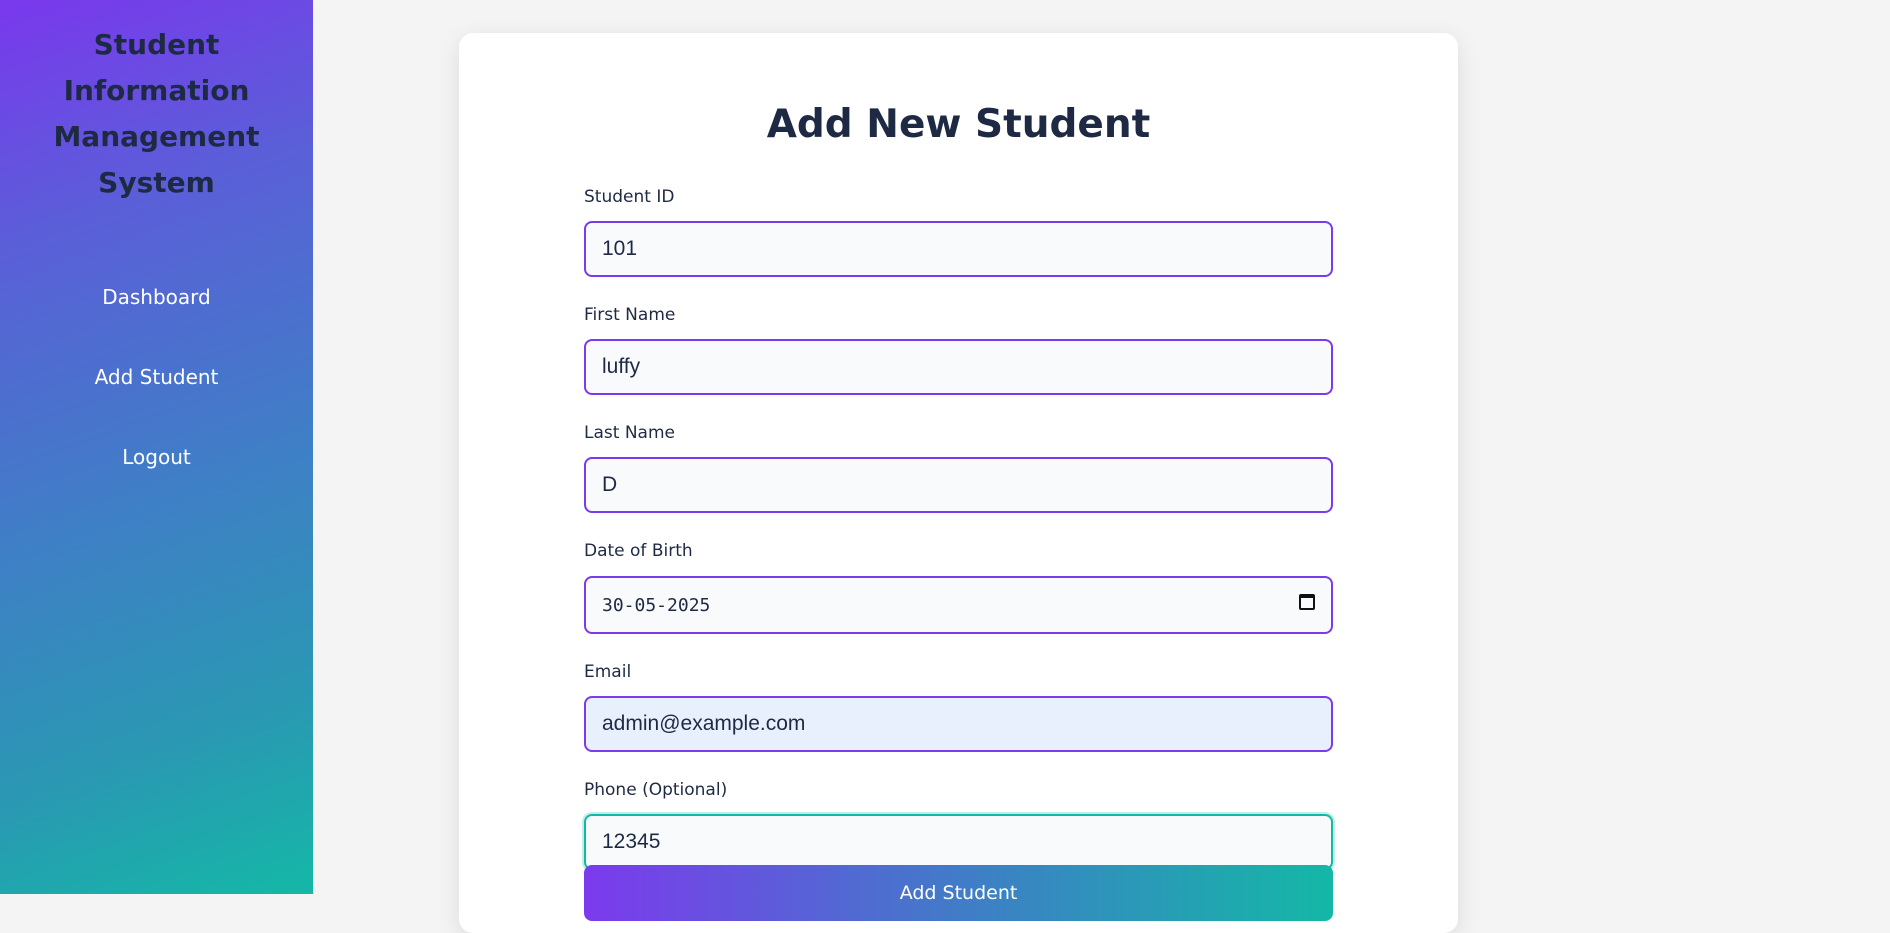 The width and height of the screenshot is (1890, 933). I want to click on first-name-label: First Name, so click(630, 315).